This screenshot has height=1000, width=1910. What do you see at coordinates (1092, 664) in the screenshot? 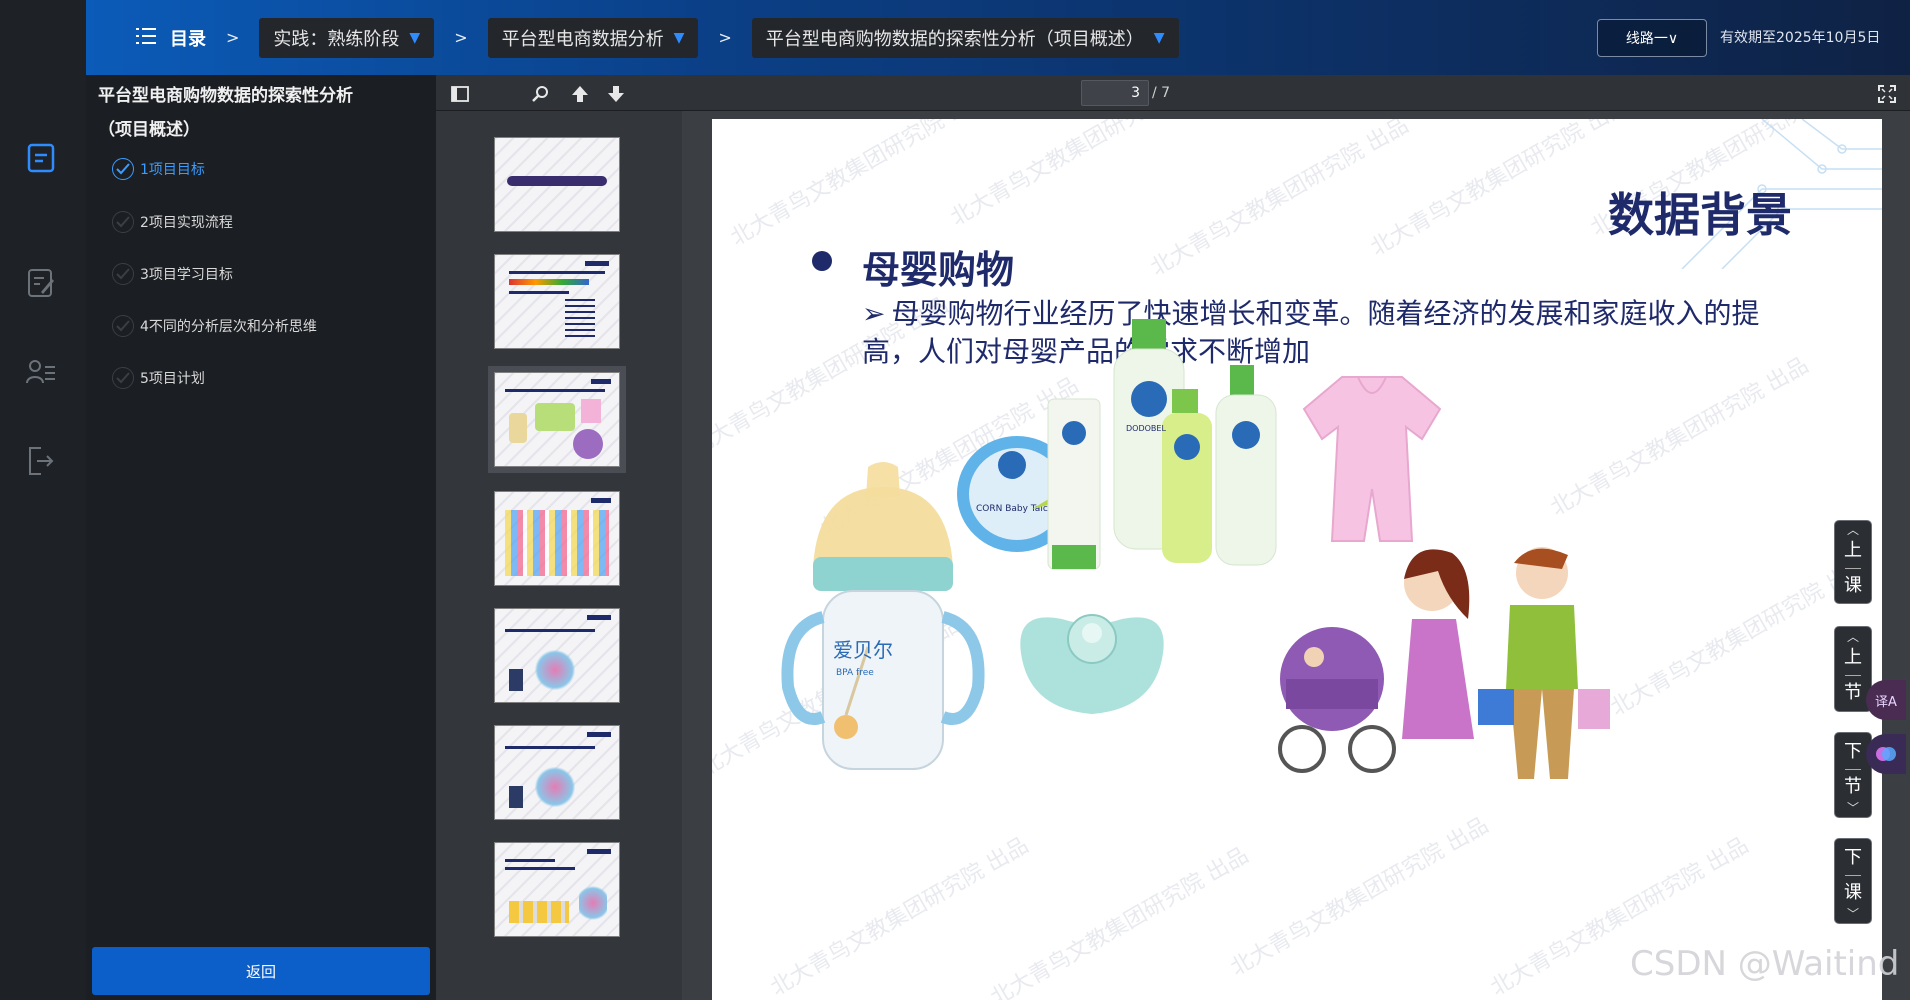
I see `pacifier-image` at bounding box center [1092, 664].